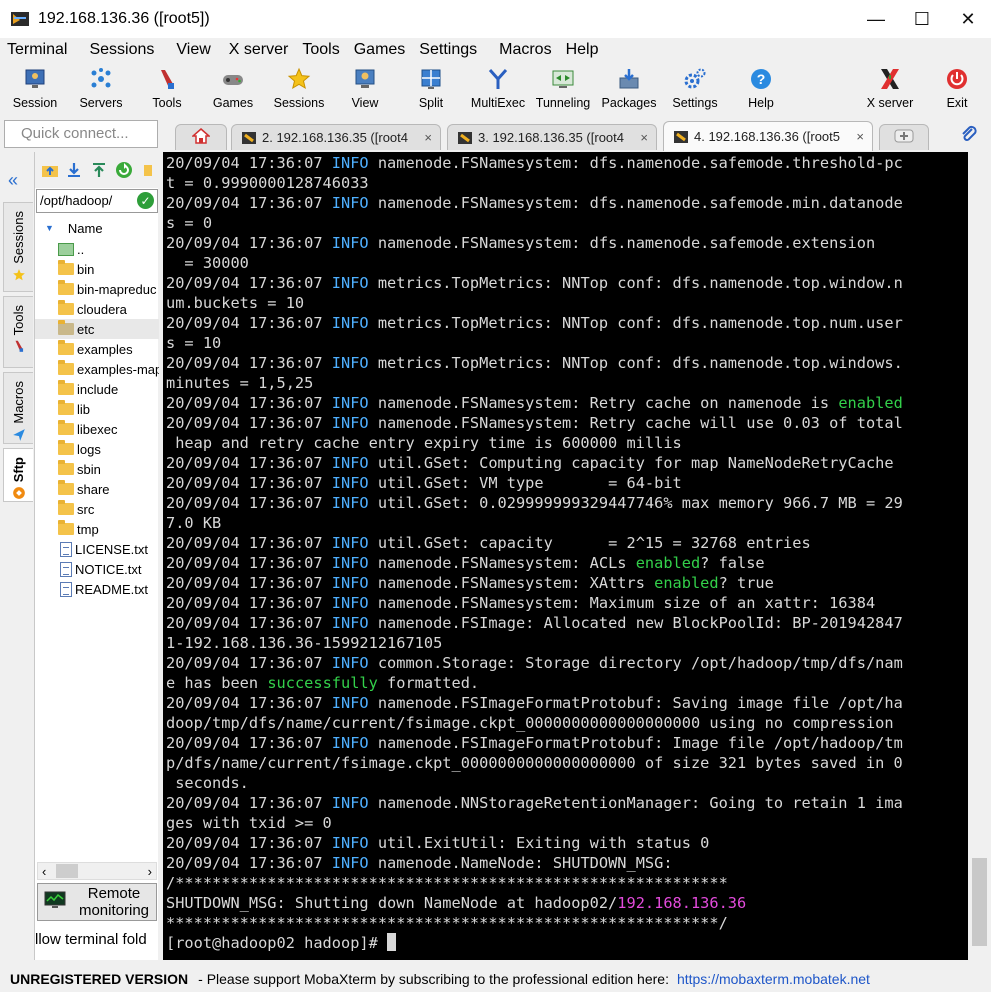  Describe the element at coordinates (448, 50) in the screenshot. I see `menu-settings: Settings` at that location.